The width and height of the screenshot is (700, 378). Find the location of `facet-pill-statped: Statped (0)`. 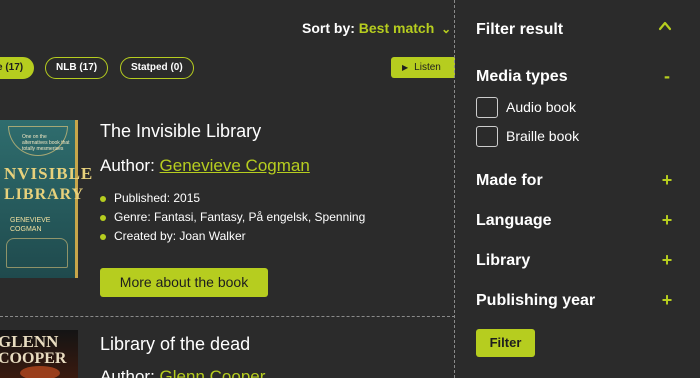

facet-pill-statped: Statped (0) is located at coordinates (157, 68).